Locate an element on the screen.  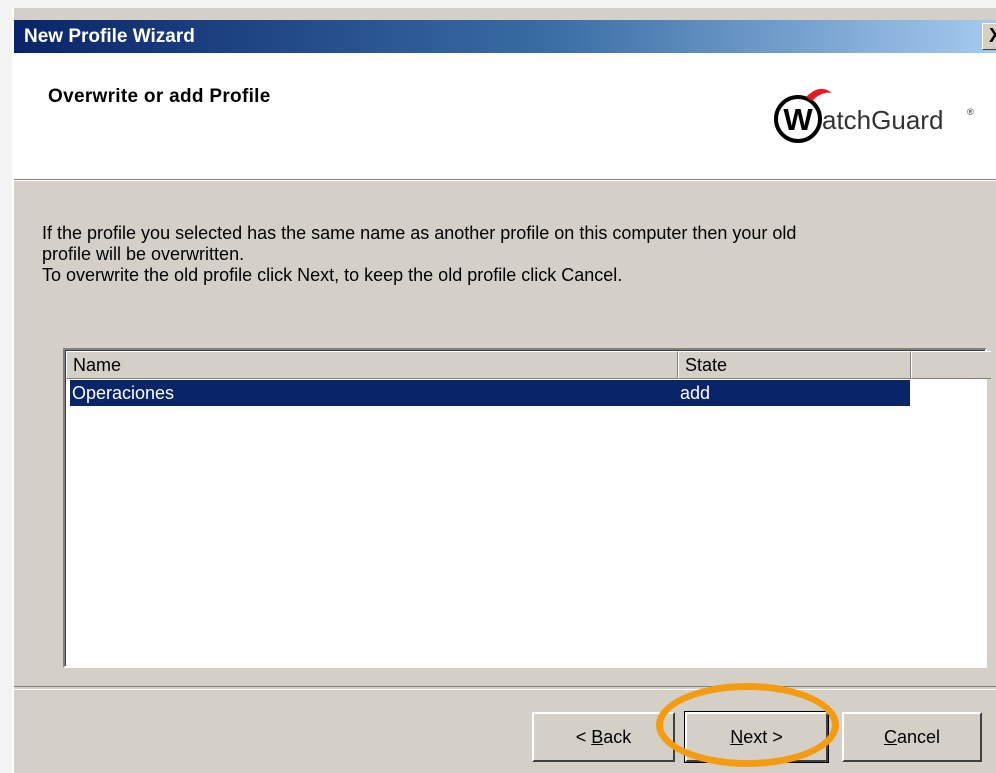
watchguard-logo: W atchGuard ® is located at coordinates (876, 116).